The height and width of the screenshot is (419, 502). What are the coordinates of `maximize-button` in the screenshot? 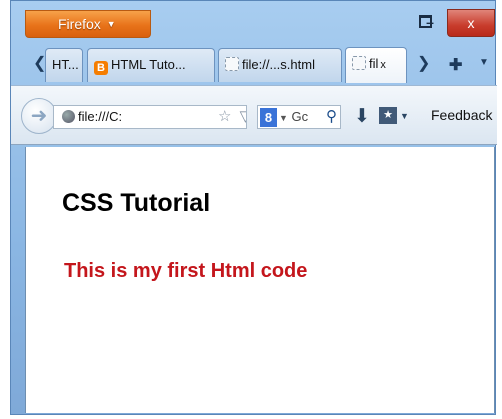 It's located at (425, 23).